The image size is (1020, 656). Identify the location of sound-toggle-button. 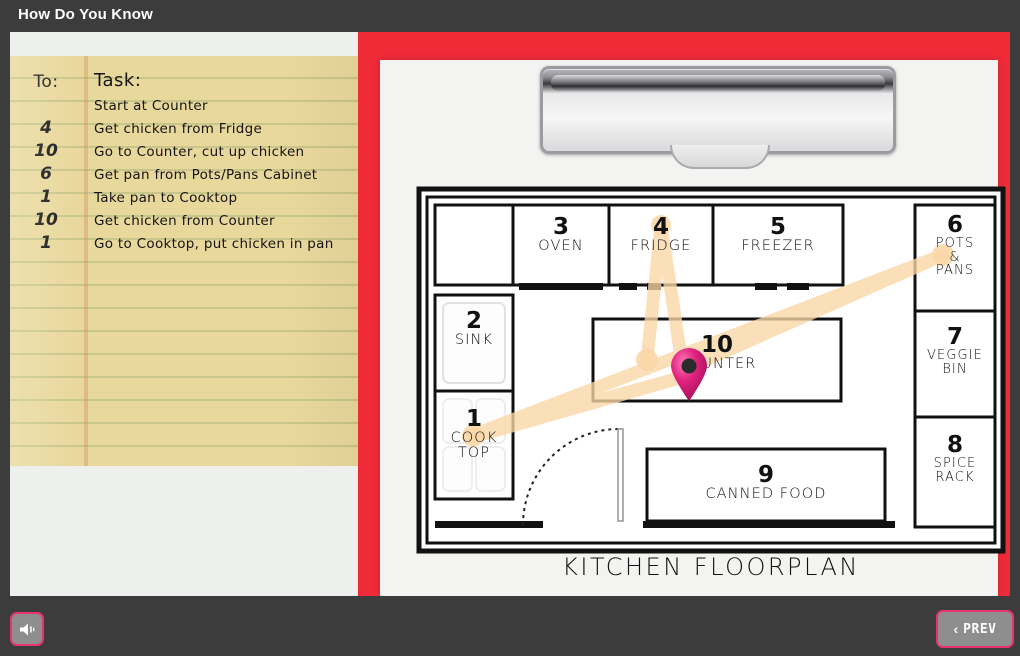
(27, 629).